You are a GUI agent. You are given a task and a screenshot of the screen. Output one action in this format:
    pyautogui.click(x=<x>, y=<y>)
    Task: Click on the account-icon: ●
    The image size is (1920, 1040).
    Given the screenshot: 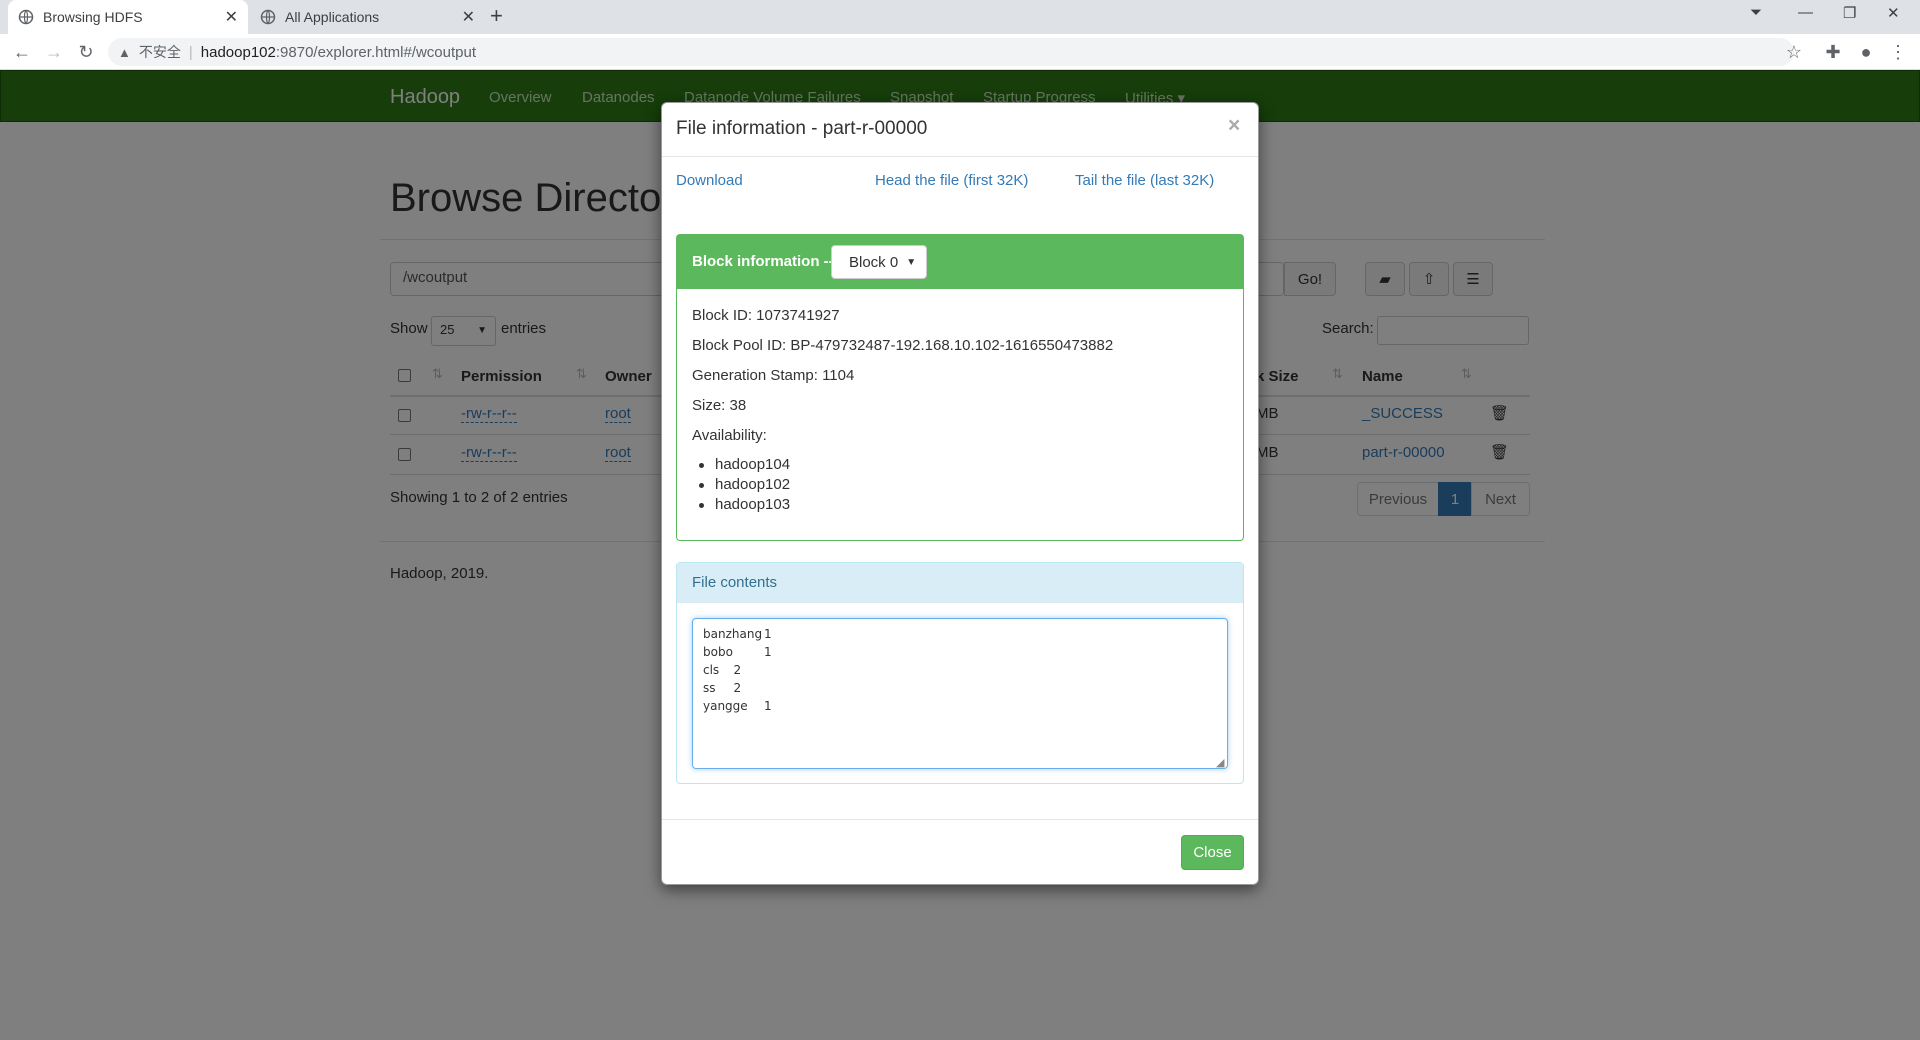 What is the action you would take?
    pyautogui.click(x=1866, y=52)
    